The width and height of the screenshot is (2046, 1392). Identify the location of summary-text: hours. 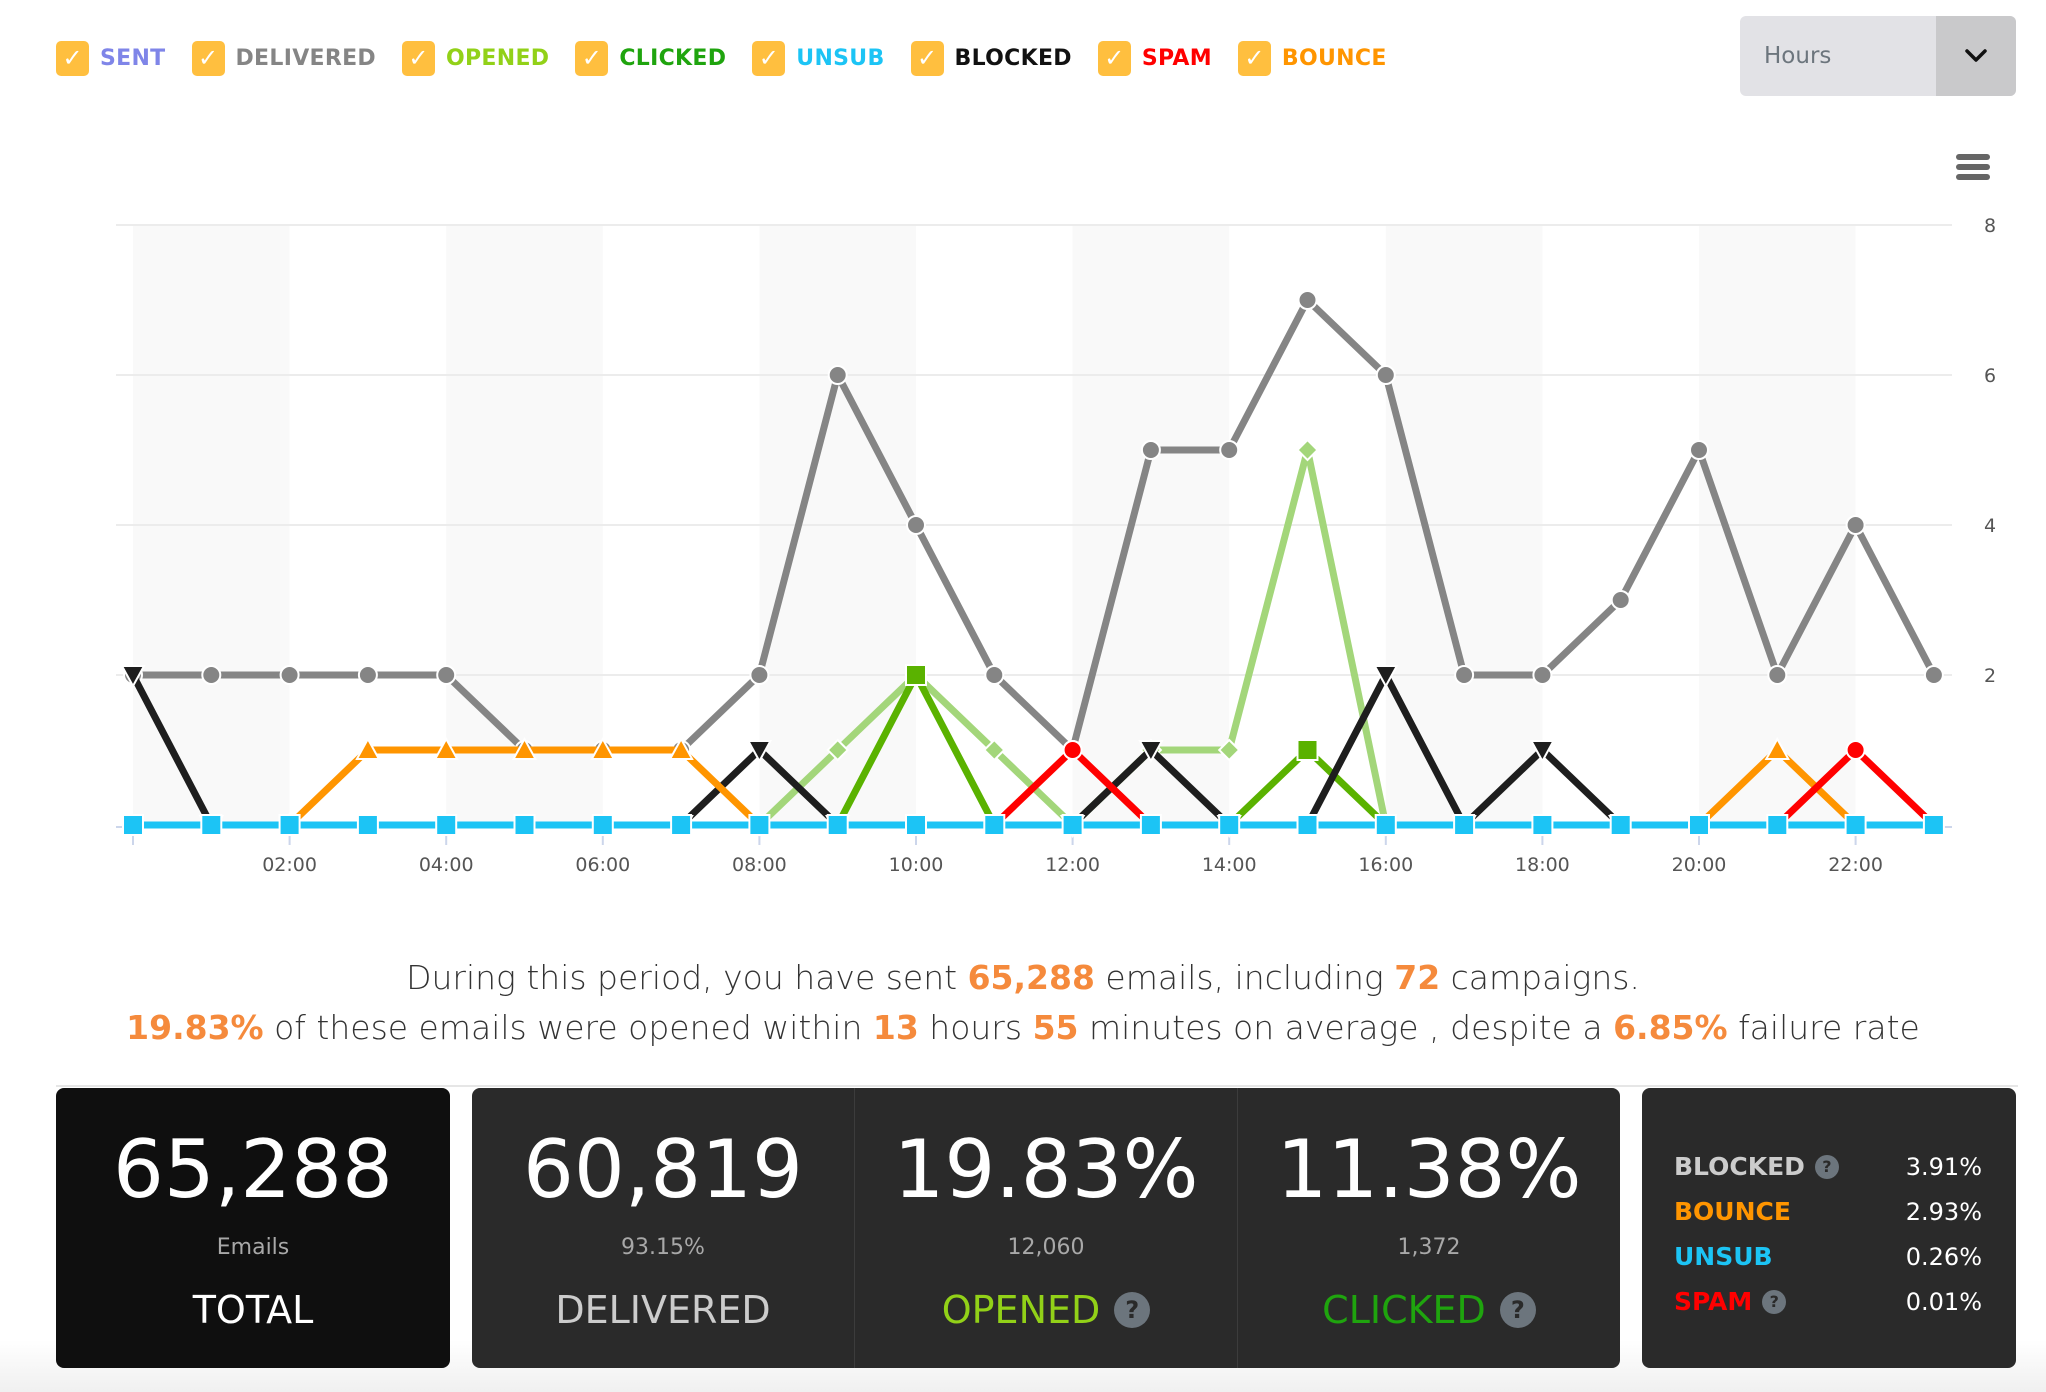
(975, 1027).